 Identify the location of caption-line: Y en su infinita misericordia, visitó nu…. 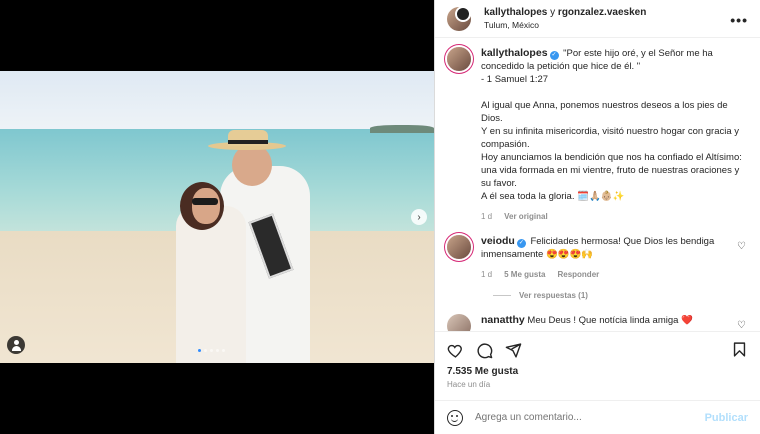
(610, 138).